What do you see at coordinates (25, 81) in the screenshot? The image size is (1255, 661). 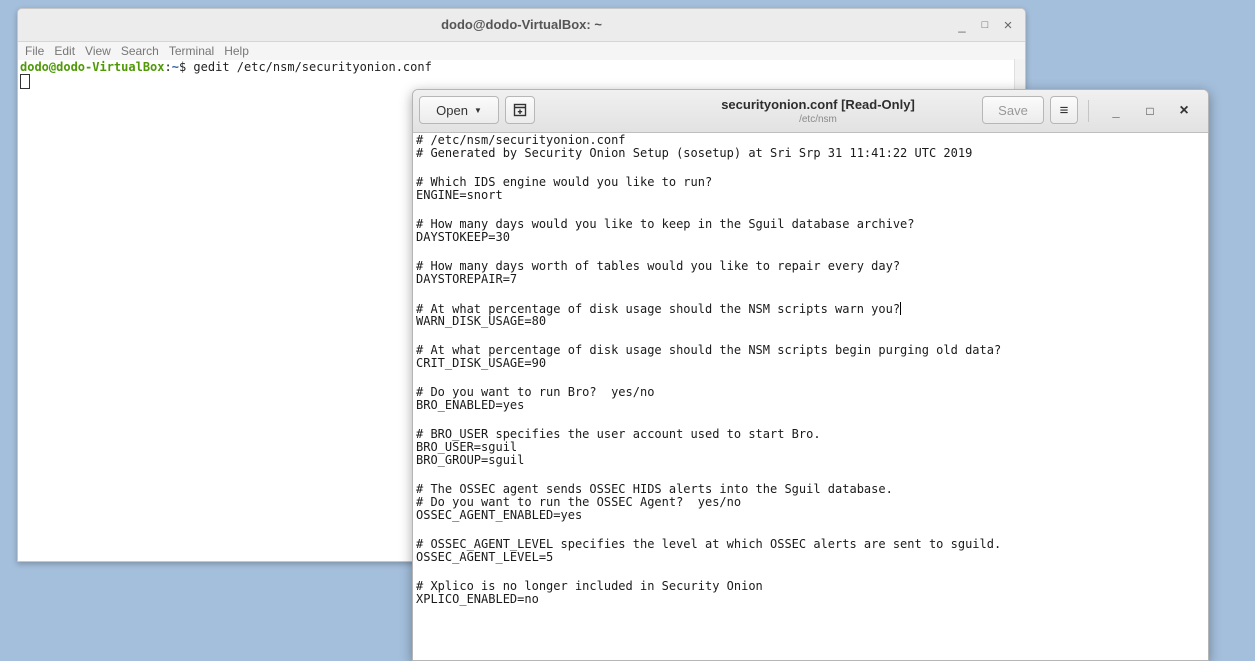 I see `terminal-cursor` at bounding box center [25, 81].